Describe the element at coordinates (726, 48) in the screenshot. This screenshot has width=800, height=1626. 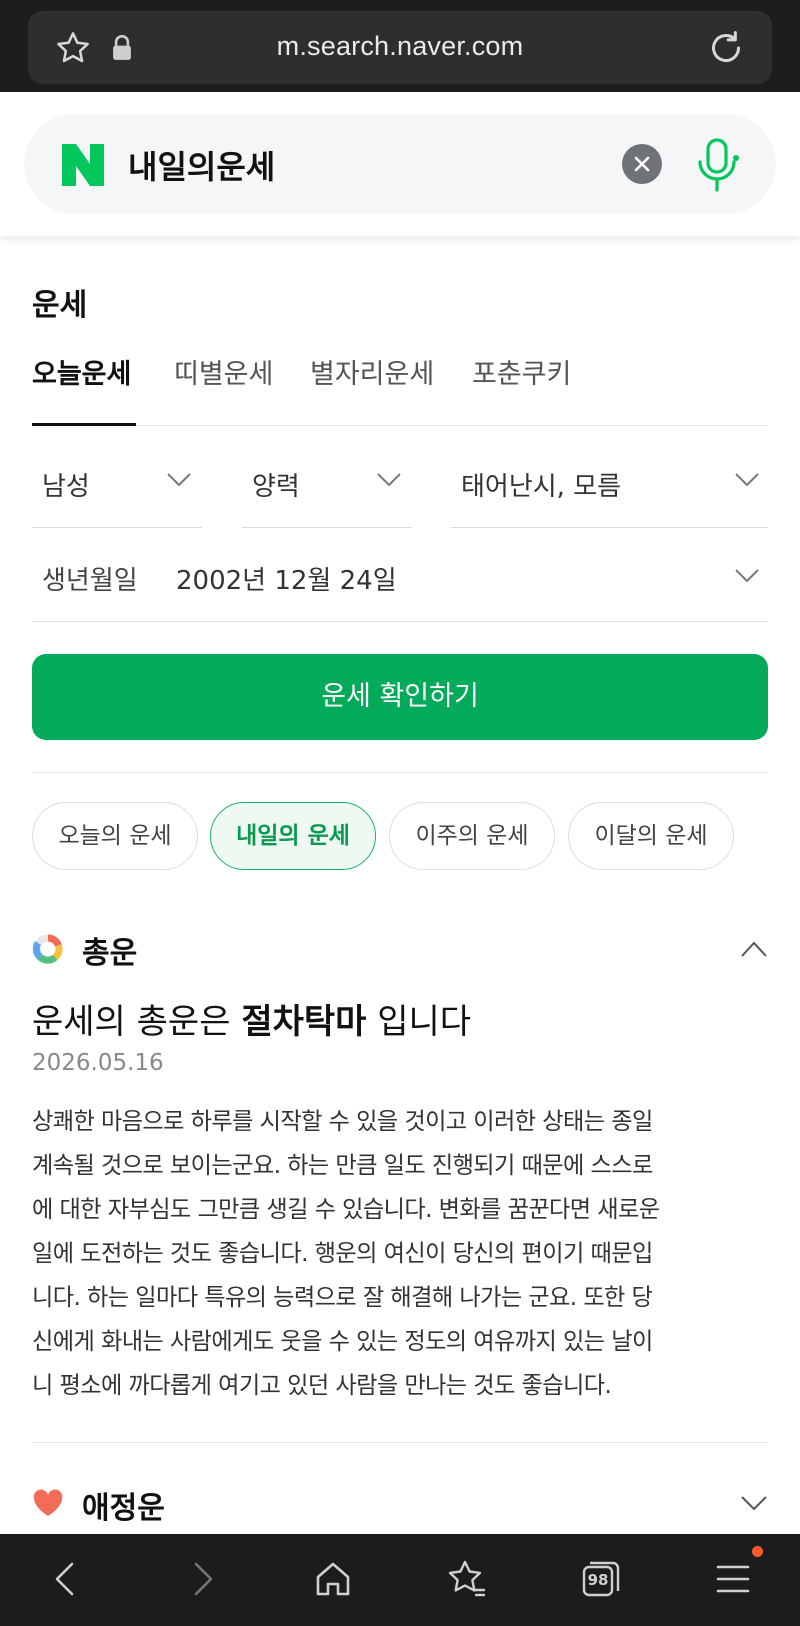
I see `reload-icon` at that location.